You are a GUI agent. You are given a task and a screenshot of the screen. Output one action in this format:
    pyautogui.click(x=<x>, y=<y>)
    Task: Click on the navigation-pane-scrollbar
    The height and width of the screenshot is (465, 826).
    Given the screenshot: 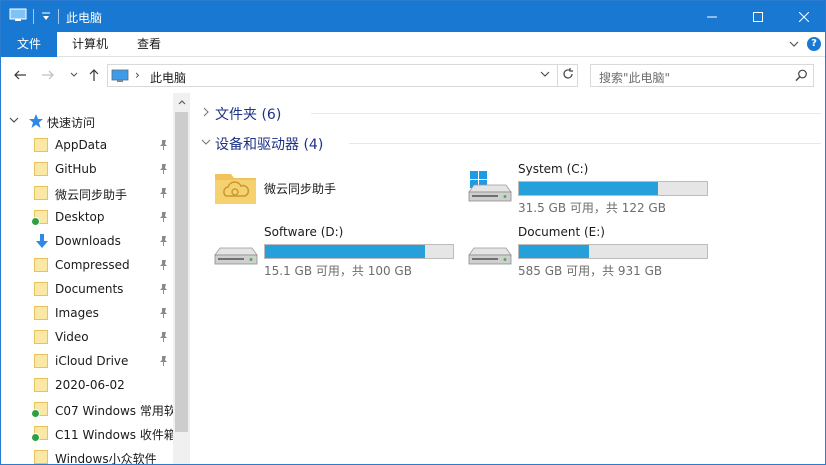 What is the action you would take?
    pyautogui.click(x=181, y=278)
    